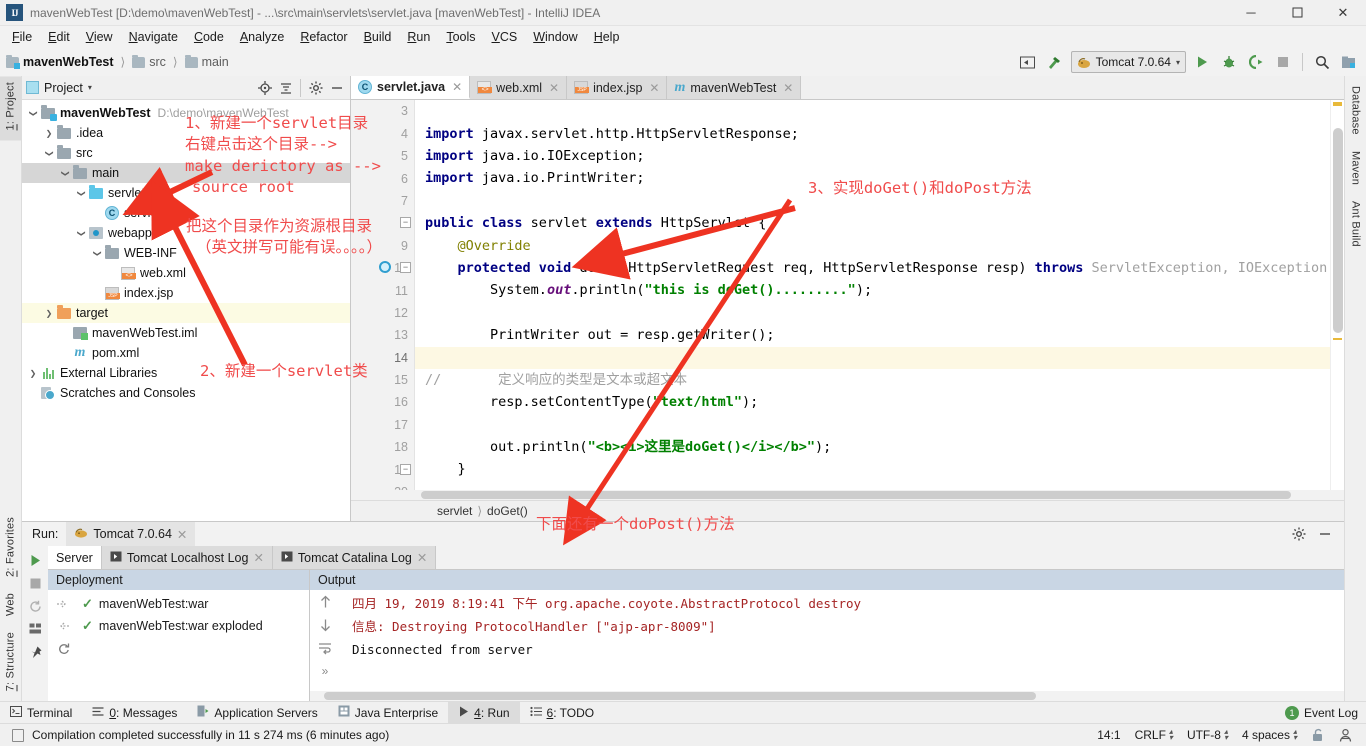 This screenshot has width=1366, height=746. Describe the element at coordinates (872, 402) in the screenshot. I see `code-line: resp.setContentType("text/html");` at that location.